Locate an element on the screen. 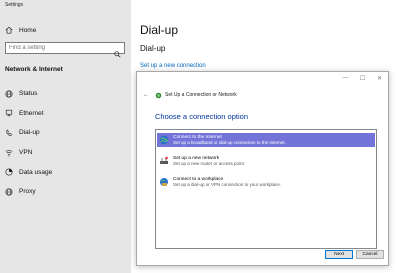  network-wizard-icon is located at coordinates (158, 95).